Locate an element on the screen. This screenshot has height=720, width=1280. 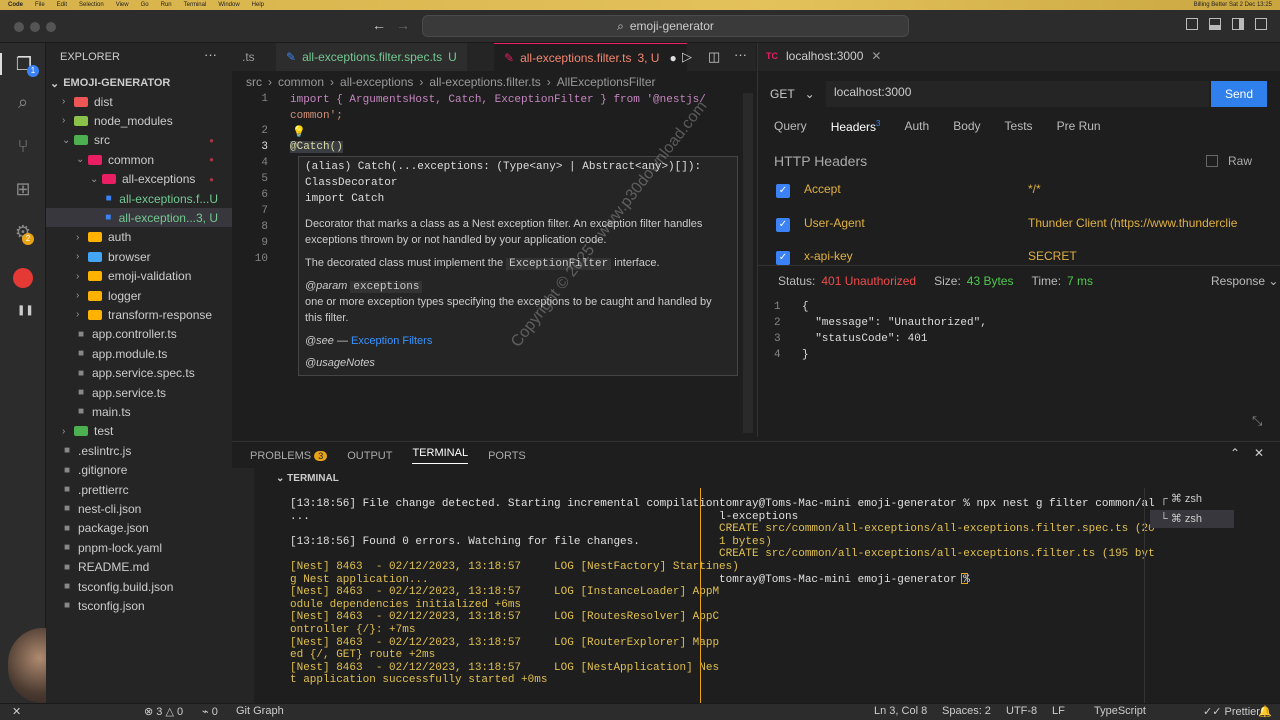
tree-item: ■ app.service.ts is located at coordinates (154, 392).